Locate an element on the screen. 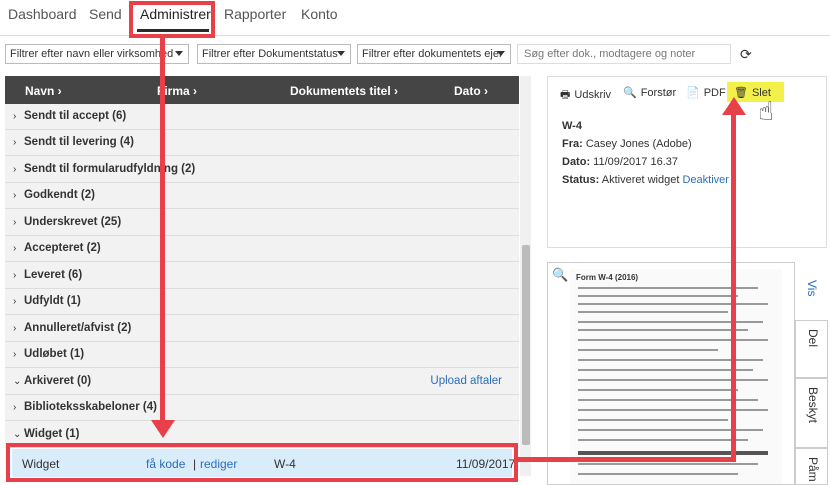 The width and height of the screenshot is (830, 485). group-label: Biblioteksskabeloner (4) is located at coordinates (90, 407).